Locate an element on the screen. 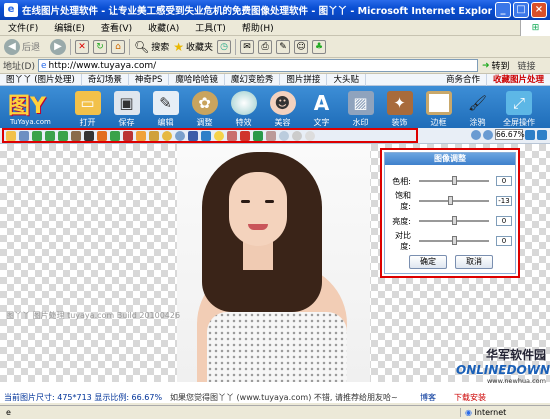  crop-icon is located at coordinates (89, 135).